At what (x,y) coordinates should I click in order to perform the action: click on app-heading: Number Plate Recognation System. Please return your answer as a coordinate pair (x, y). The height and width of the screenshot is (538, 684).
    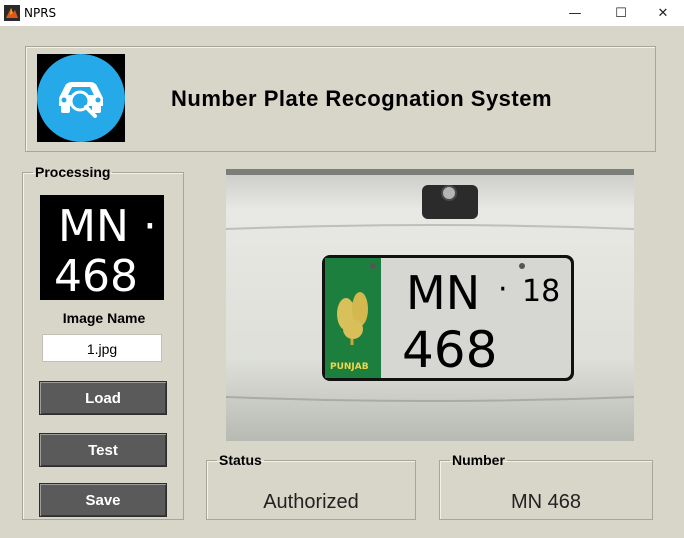
    Looking at the image, I should click on (362, 98).